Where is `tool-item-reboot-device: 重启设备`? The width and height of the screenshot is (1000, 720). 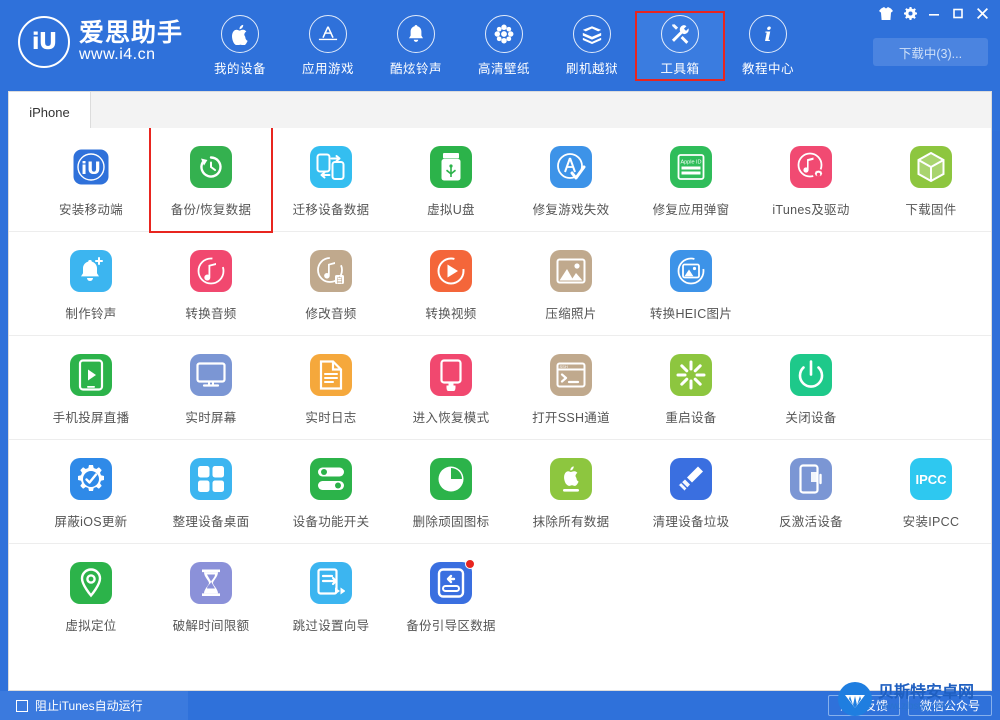
tool-item-reboot-device: 重启设备 is located at coordinates (691, 387).